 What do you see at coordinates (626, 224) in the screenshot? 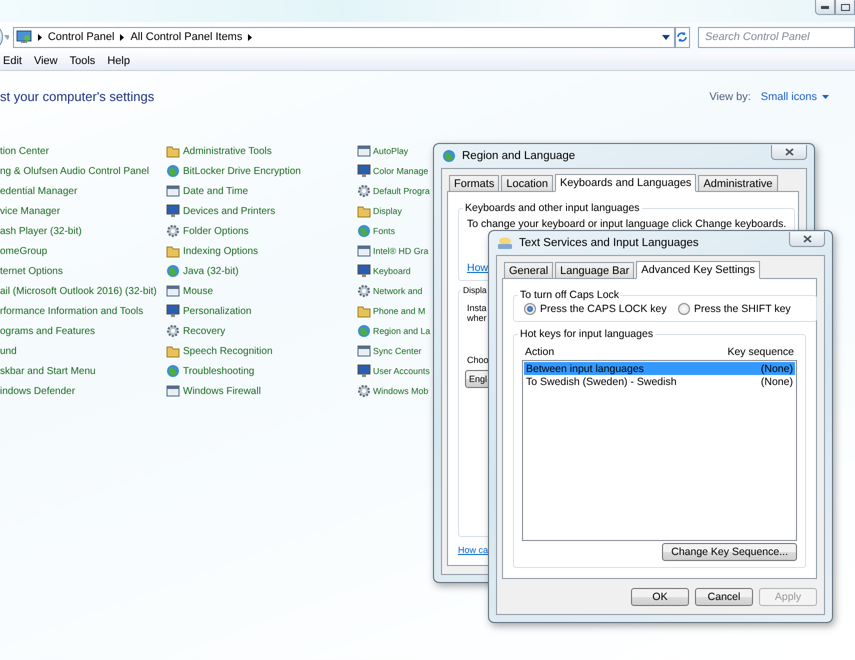
I see `instruction-text: To change your keyboard or input language click Change keyboards.` at bounding box center [626, 224].